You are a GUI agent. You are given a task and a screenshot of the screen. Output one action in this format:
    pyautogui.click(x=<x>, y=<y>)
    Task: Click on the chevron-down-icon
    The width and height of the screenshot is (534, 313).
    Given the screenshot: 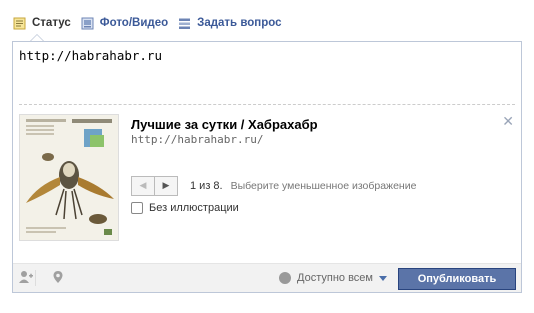 What is the action you would take?
    pyautogui.click(x=383, y=278)
    